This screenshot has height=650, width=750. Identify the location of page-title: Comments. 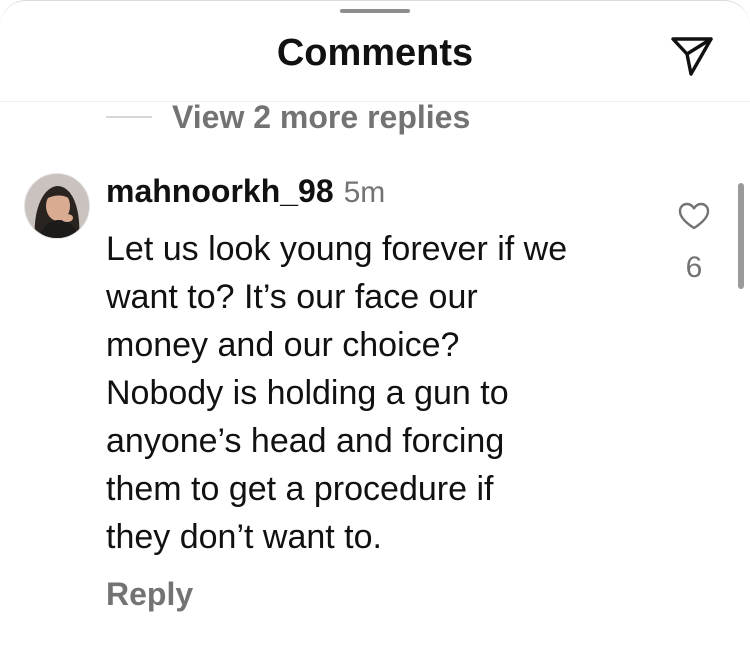
(375, 53).